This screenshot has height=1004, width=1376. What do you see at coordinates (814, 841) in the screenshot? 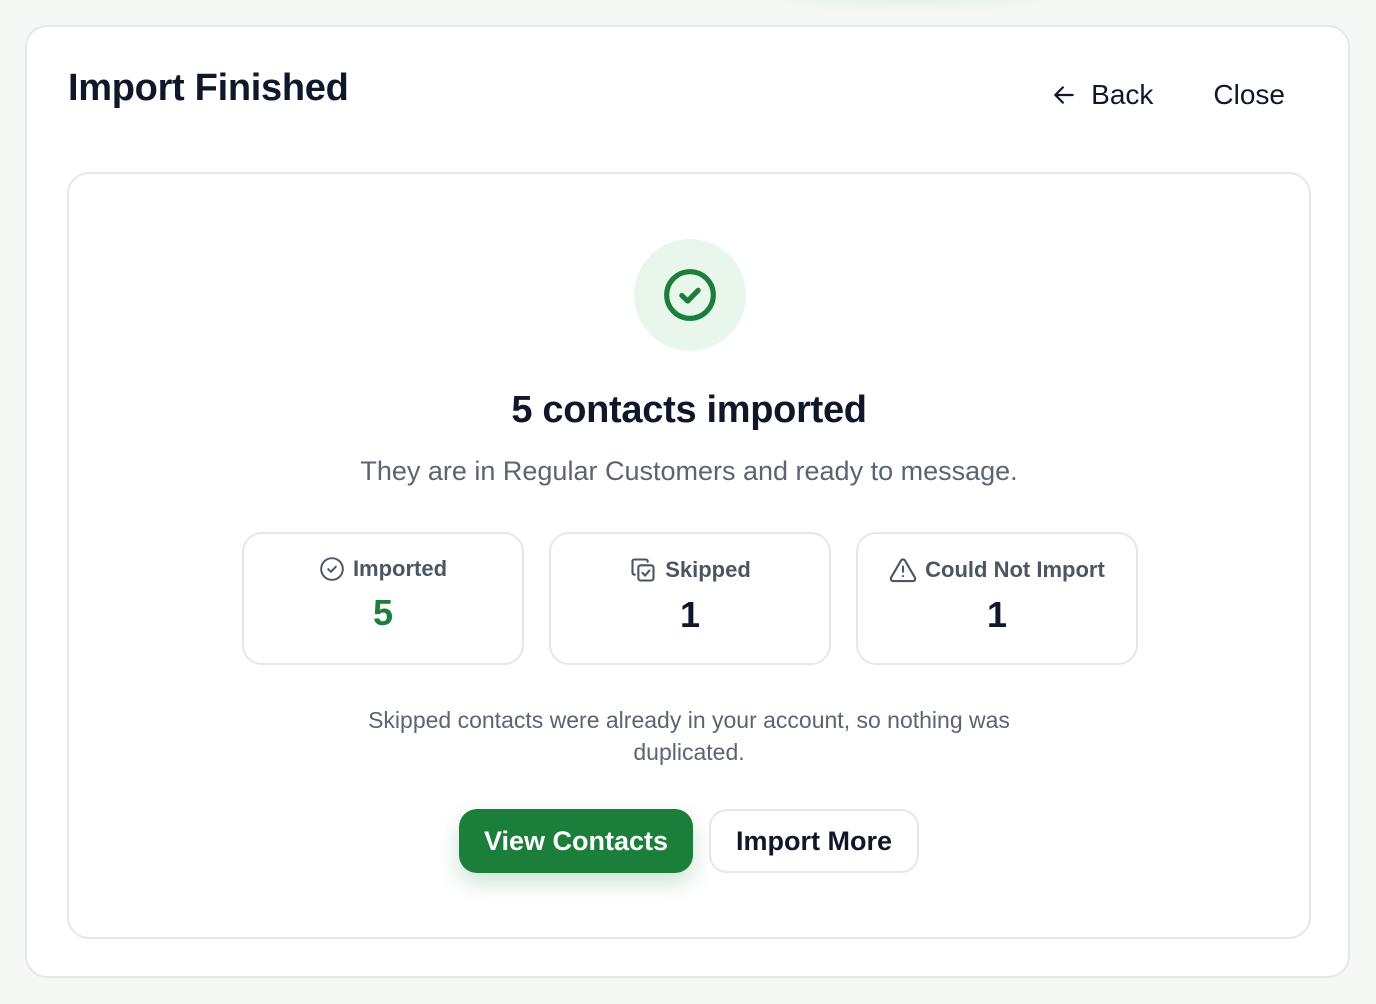
I see `import-more-button: Import More` at bounding box center [814, 841].